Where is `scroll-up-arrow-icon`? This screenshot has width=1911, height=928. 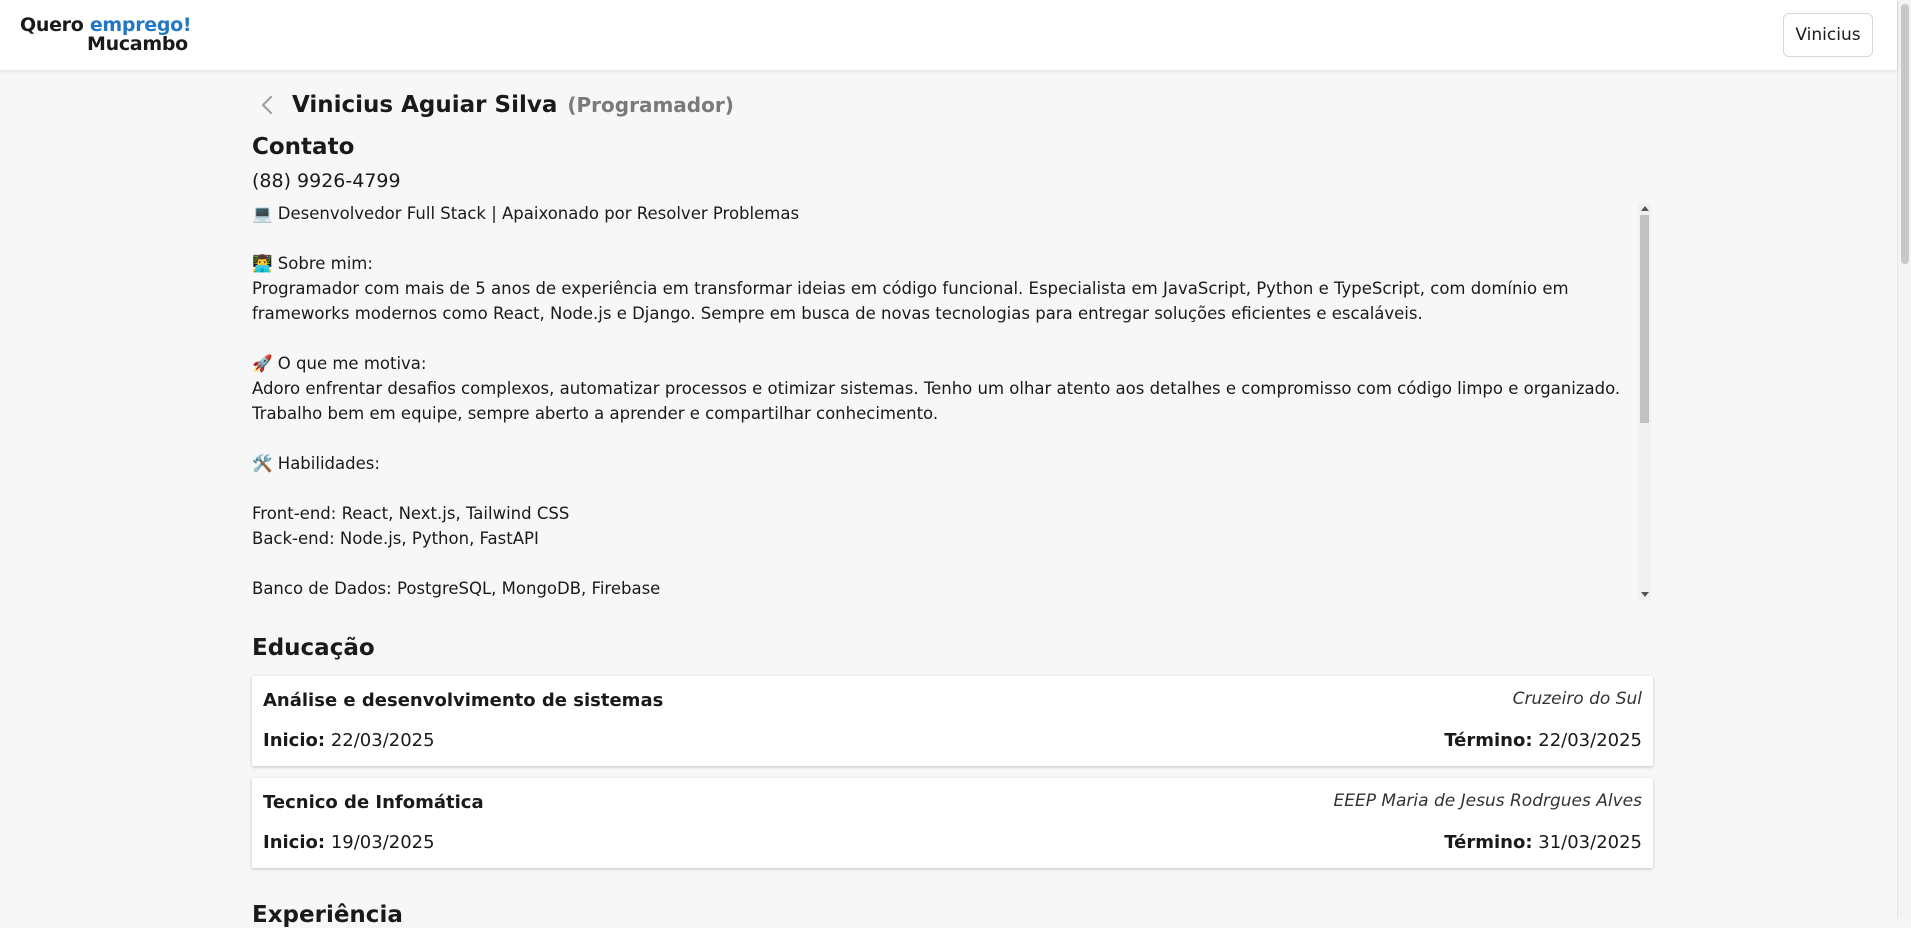 scroll-up-arrow-icon is located at coordinates (1645, 208).